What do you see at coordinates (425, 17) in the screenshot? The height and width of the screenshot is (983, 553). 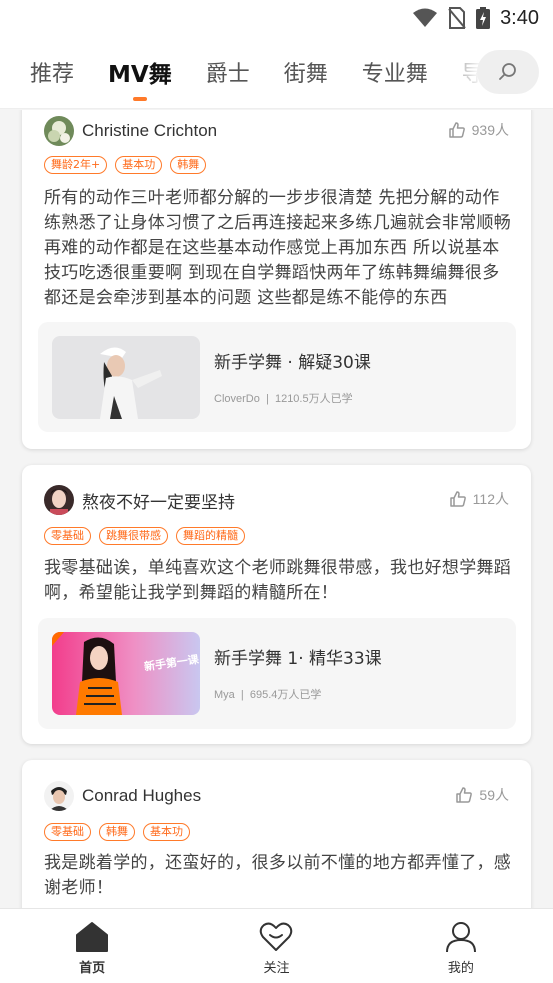 I see `wifi-icon` at bounding box center [425, 17].